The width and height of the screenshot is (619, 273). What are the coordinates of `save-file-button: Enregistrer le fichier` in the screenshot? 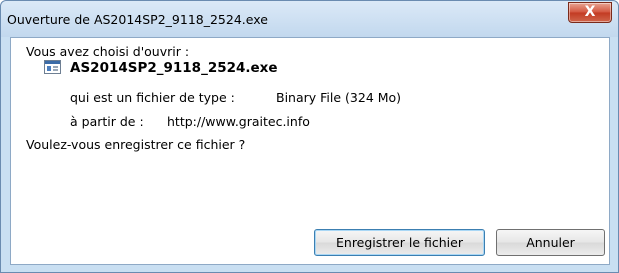 It's located at (399, 242).